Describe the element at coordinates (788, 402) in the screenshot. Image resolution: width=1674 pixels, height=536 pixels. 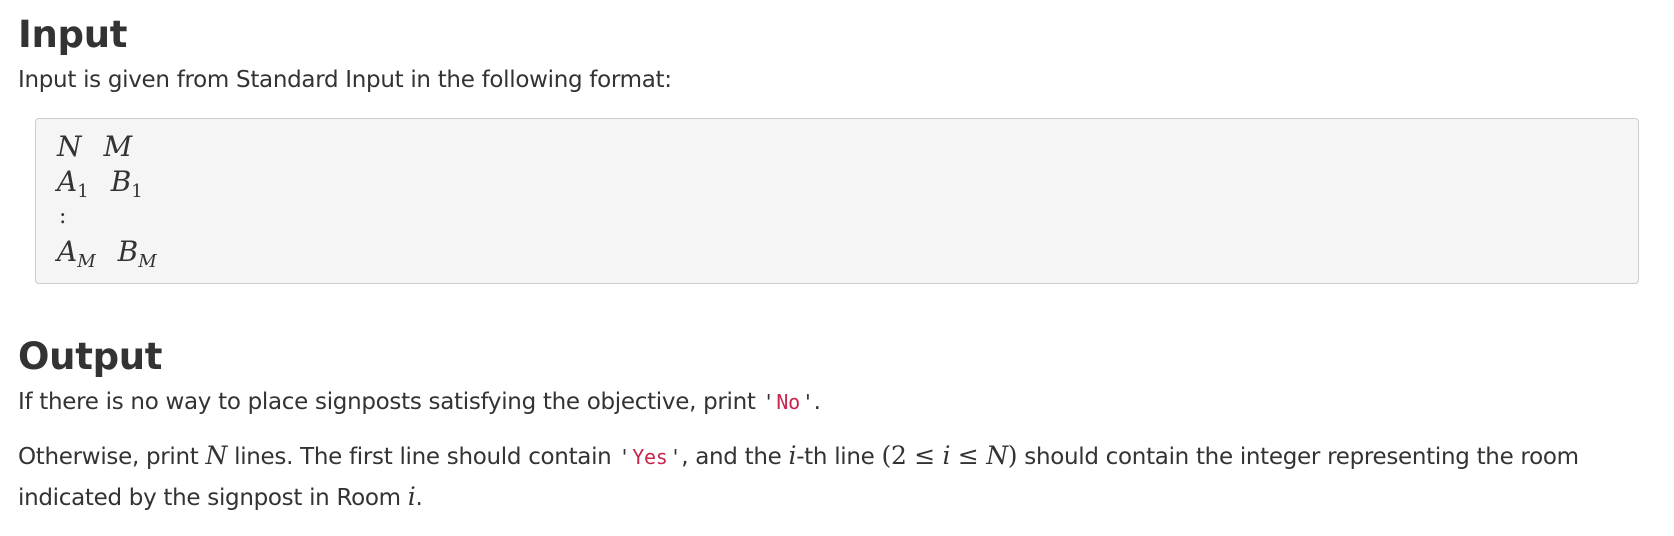
I see `code-no: No` at that location.